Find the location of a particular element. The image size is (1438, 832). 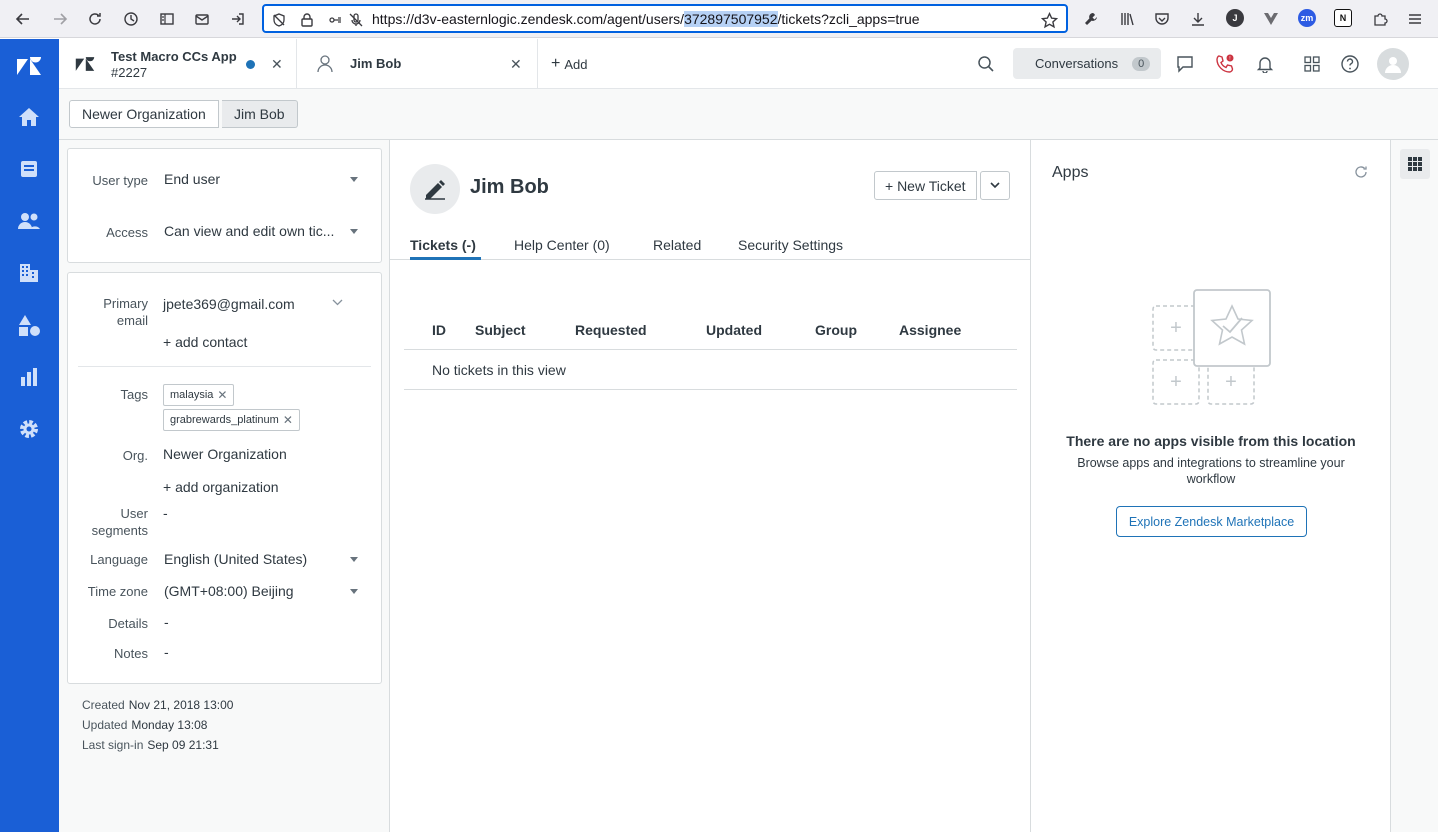

pencil-icon is located at coordinates (435, 190).